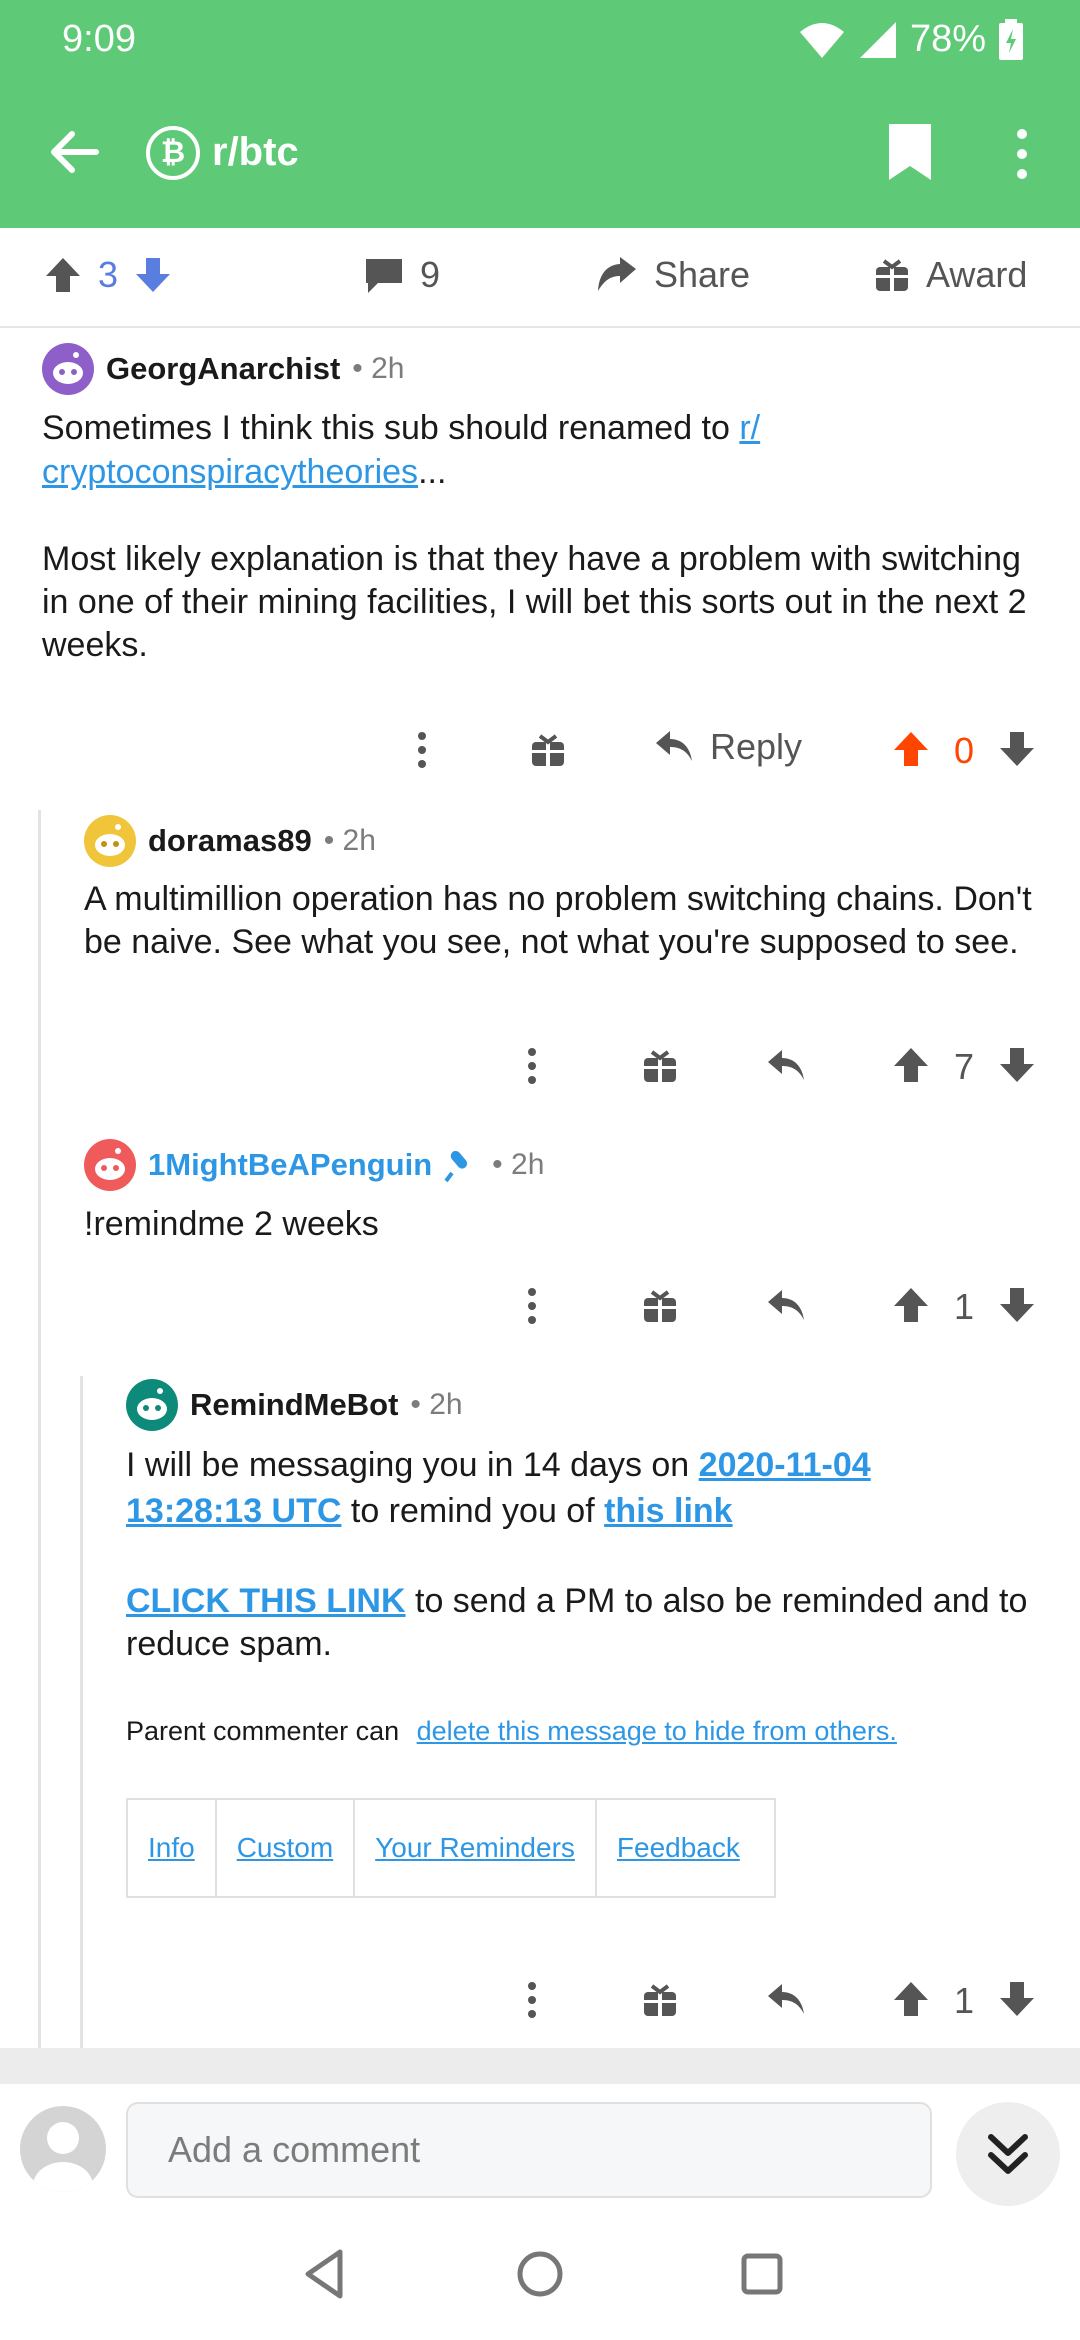 This screenshot has width=1080, height=2340. I want to click on subreddit-link: r/, so click(749, 428).